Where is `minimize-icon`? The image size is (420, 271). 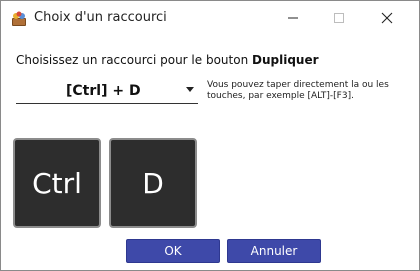
minimize-icon is located at coordinates (293, 18).